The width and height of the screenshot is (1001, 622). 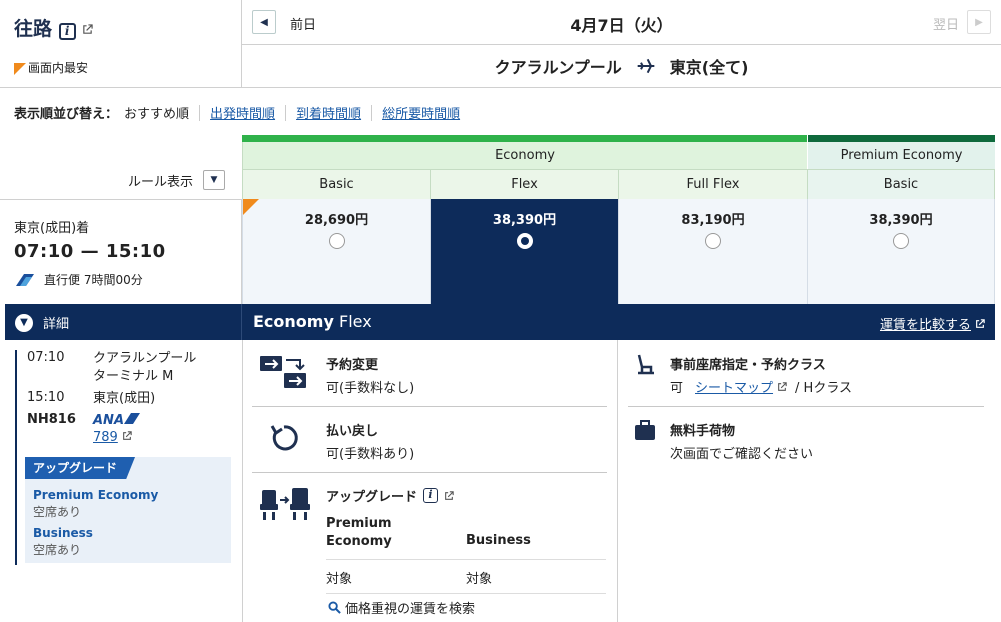 I want to click on search-icon, so click(x=334, y=607).